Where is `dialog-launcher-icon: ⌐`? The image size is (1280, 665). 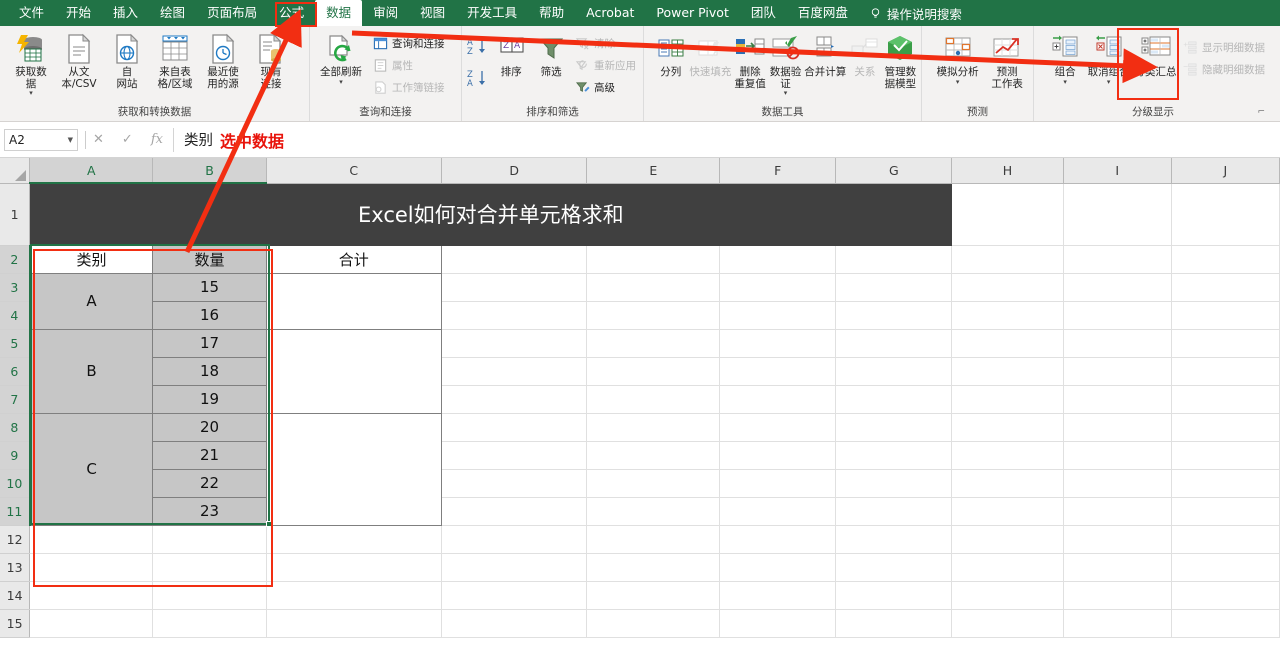
dialog-launcher-icon: ⌐ is located at coordinates (1261, 112).